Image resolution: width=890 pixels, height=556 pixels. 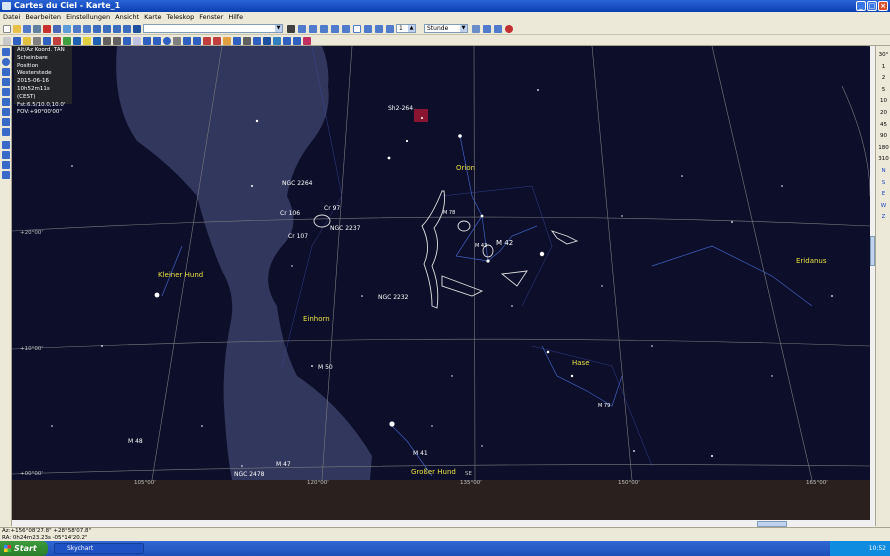 What do you see at coordinates (7, 41) in the screenshot?
I see `select-icon` at bounding box center [7, 41].